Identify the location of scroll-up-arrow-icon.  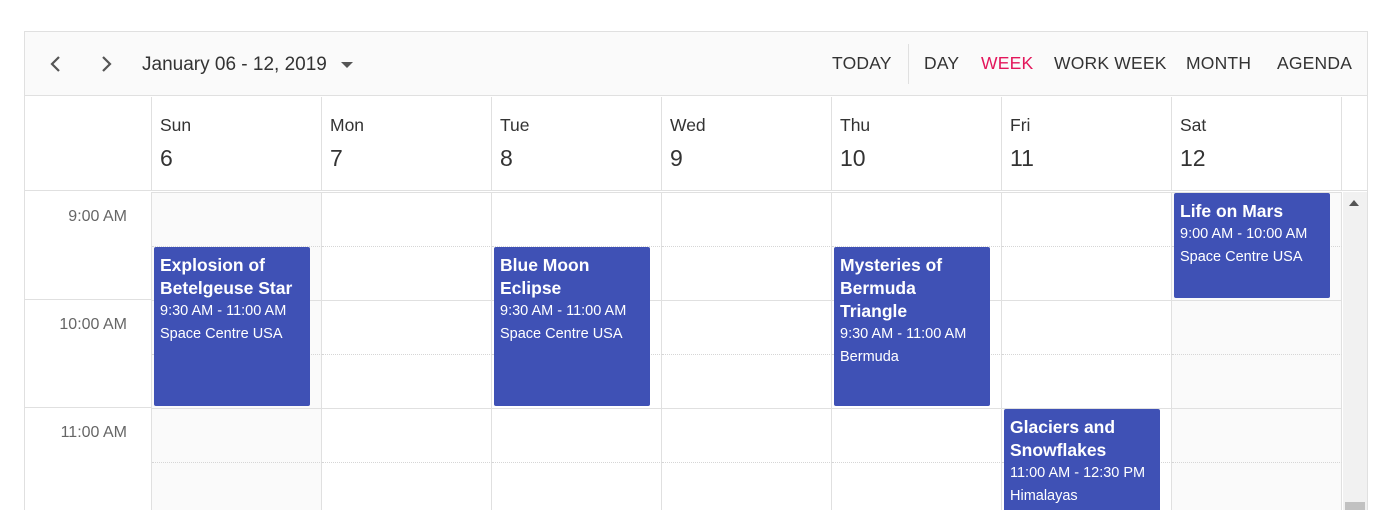
(1354, 203).